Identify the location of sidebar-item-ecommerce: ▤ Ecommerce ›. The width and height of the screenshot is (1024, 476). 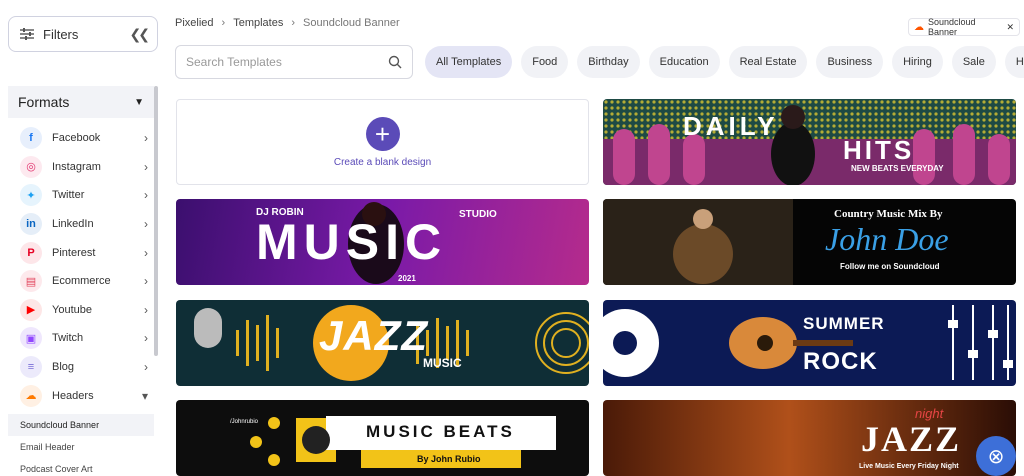
(84, 281).